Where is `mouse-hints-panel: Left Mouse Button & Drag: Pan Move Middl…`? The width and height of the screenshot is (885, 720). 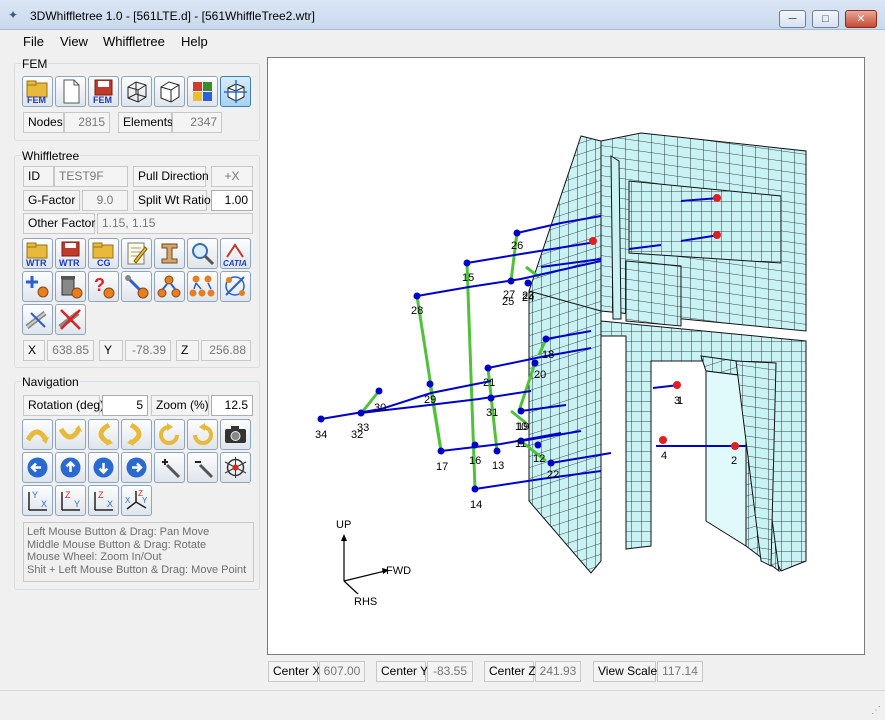 mouse-hints-panel: Left Mouse Button & Drag: Pan Move Middl… is located at coordinates (138, 552).